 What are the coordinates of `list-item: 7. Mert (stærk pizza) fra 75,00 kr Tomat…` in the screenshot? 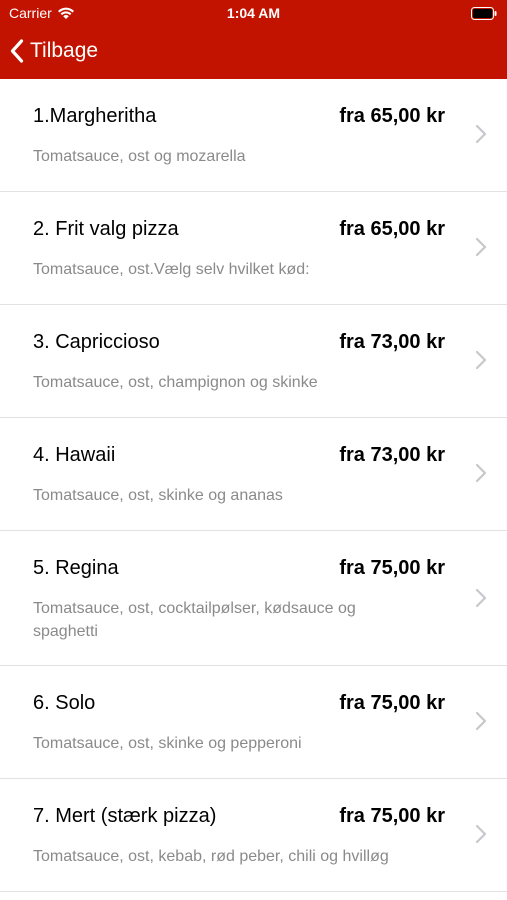 It's located at (253, 835).